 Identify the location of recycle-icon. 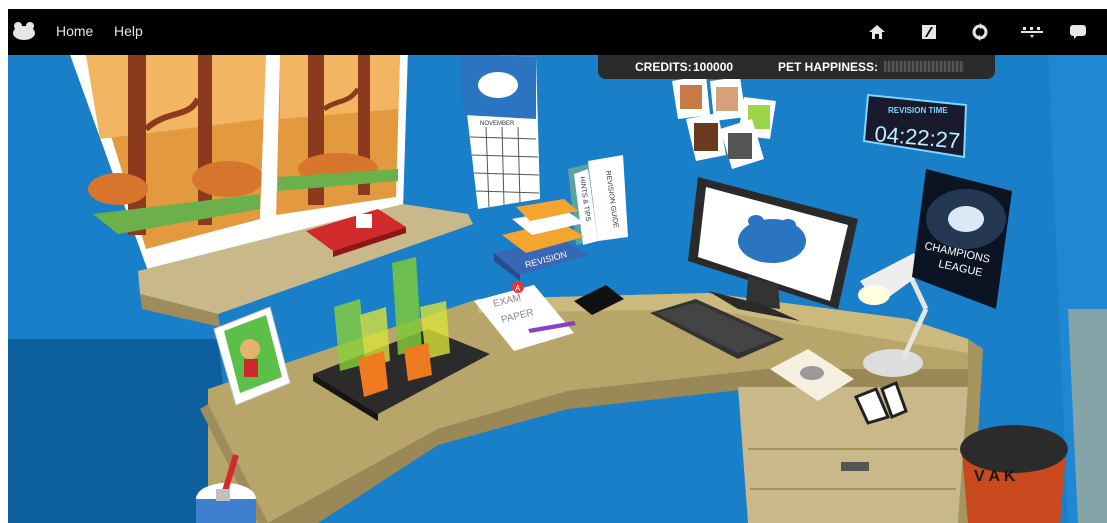
(980, 32).